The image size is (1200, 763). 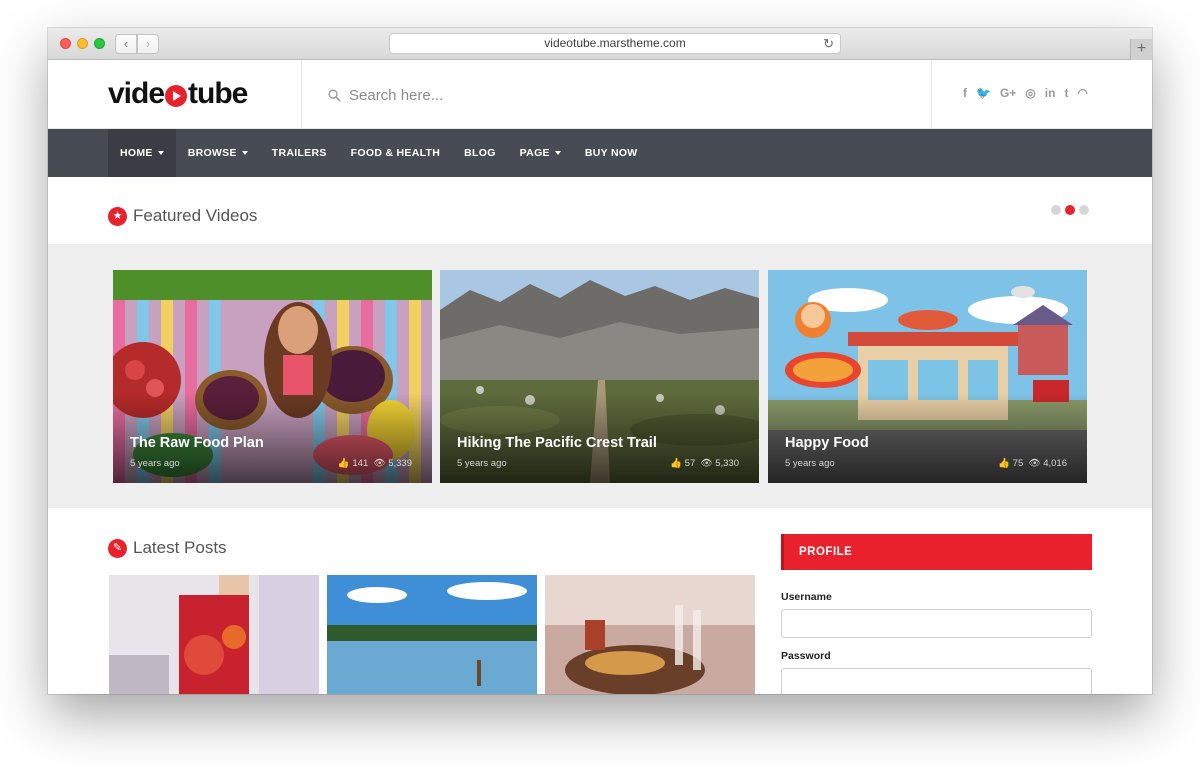 I want to click on search-input, so click(x=499, y=95).